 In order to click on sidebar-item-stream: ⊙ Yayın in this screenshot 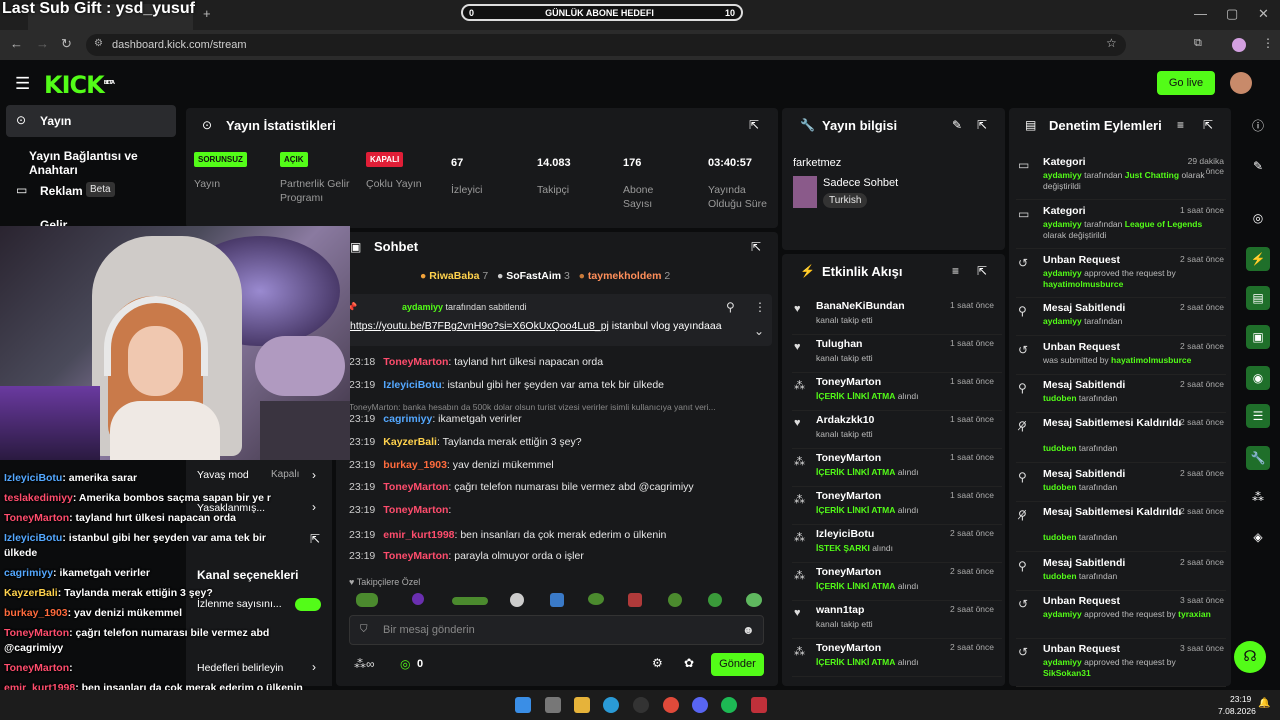, I will do `click(91, 121)`.